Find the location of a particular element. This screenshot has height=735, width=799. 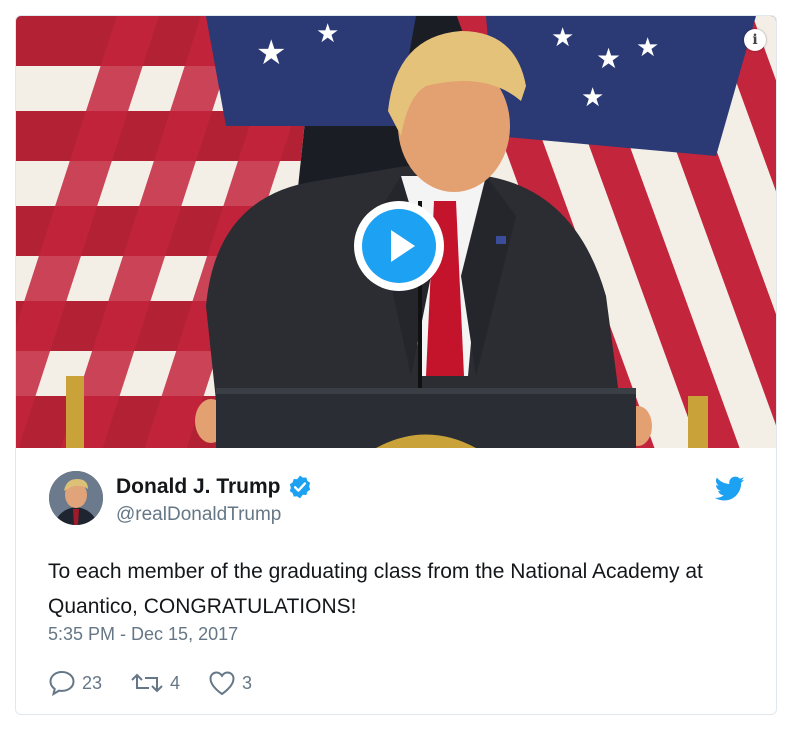

play-icon is located at coordinates (399, 246).